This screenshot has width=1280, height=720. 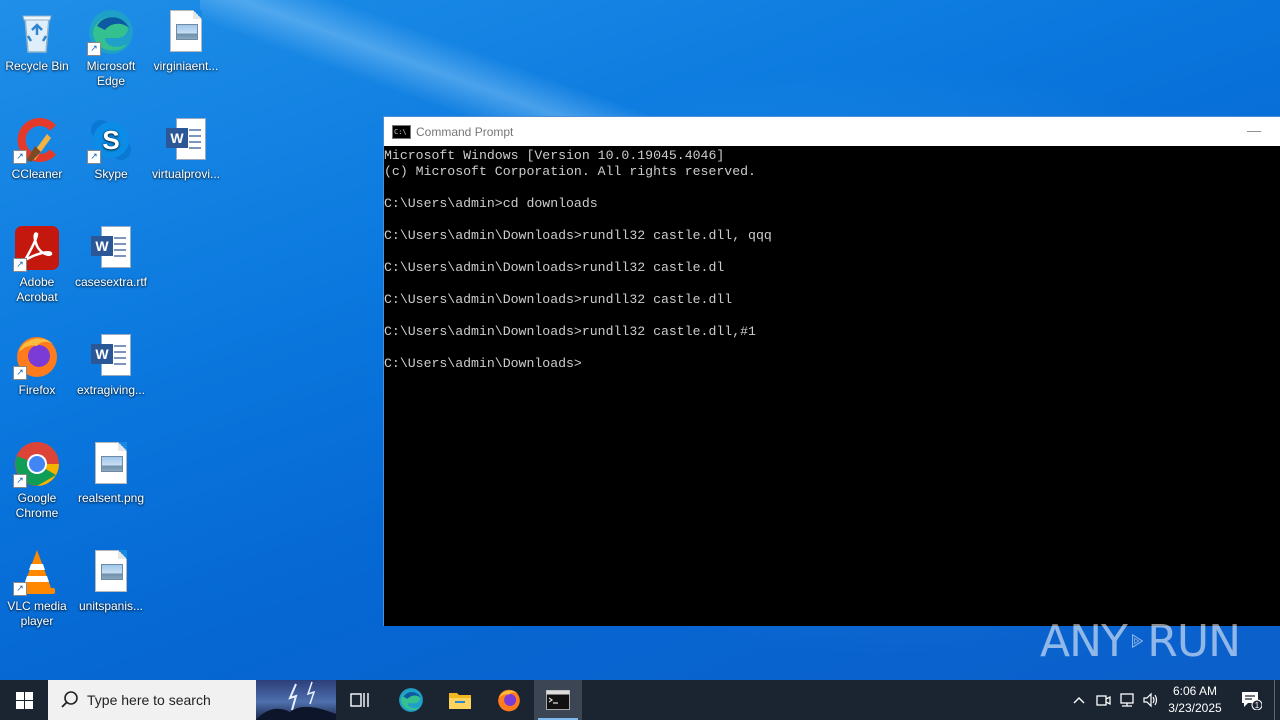 I want to click on taskbar-edge, so click(x=411, y=700).